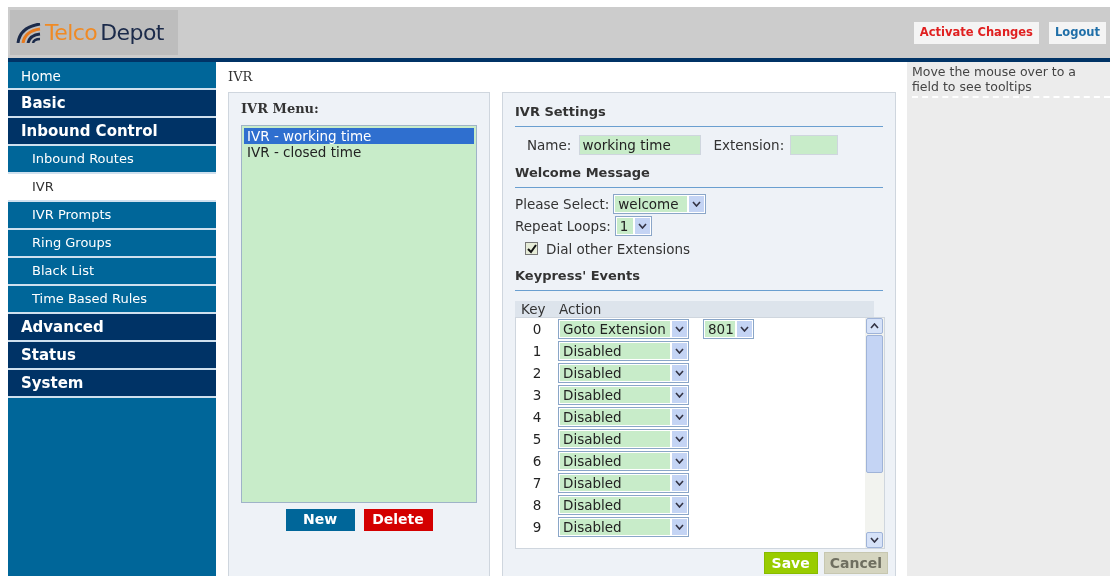  What do you see at coordinates (618, 249) in the screenshot?
I see `checkbox-label: Dial other Extensions` at bounding box center [618, 249].